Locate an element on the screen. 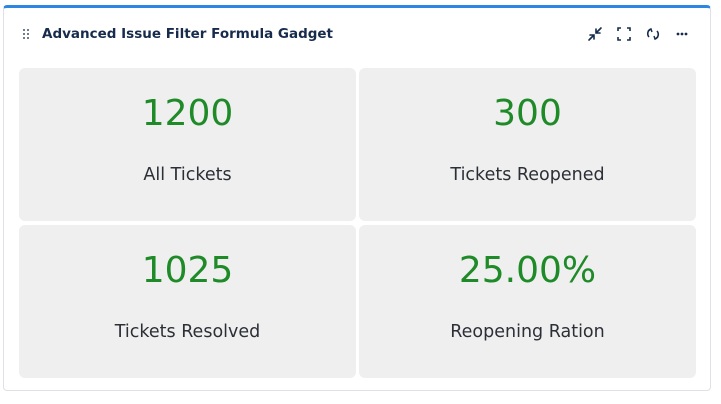  minimize-icon is located at coordinates (595, 34).